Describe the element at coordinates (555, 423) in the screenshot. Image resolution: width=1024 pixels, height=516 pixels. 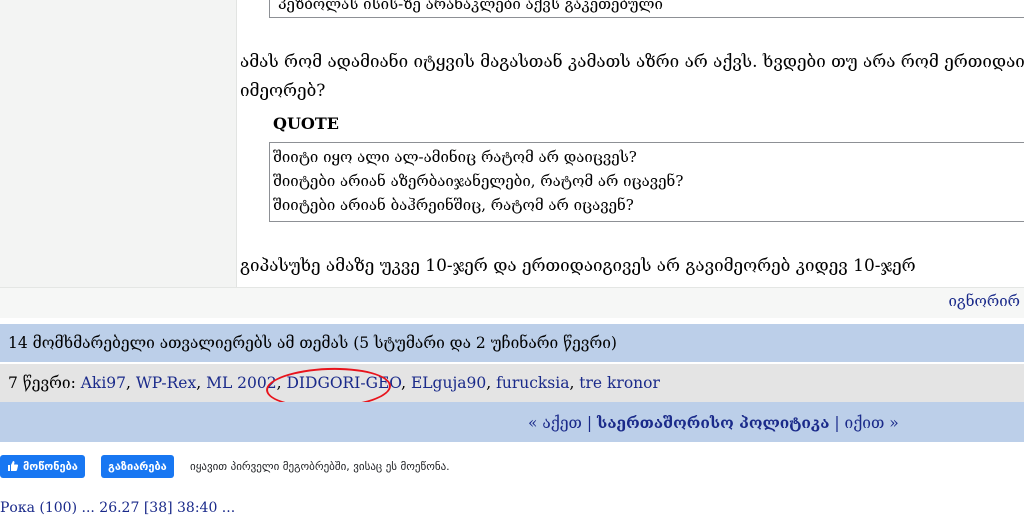
I see `previous-topic-link: « აქეთ` at that location.